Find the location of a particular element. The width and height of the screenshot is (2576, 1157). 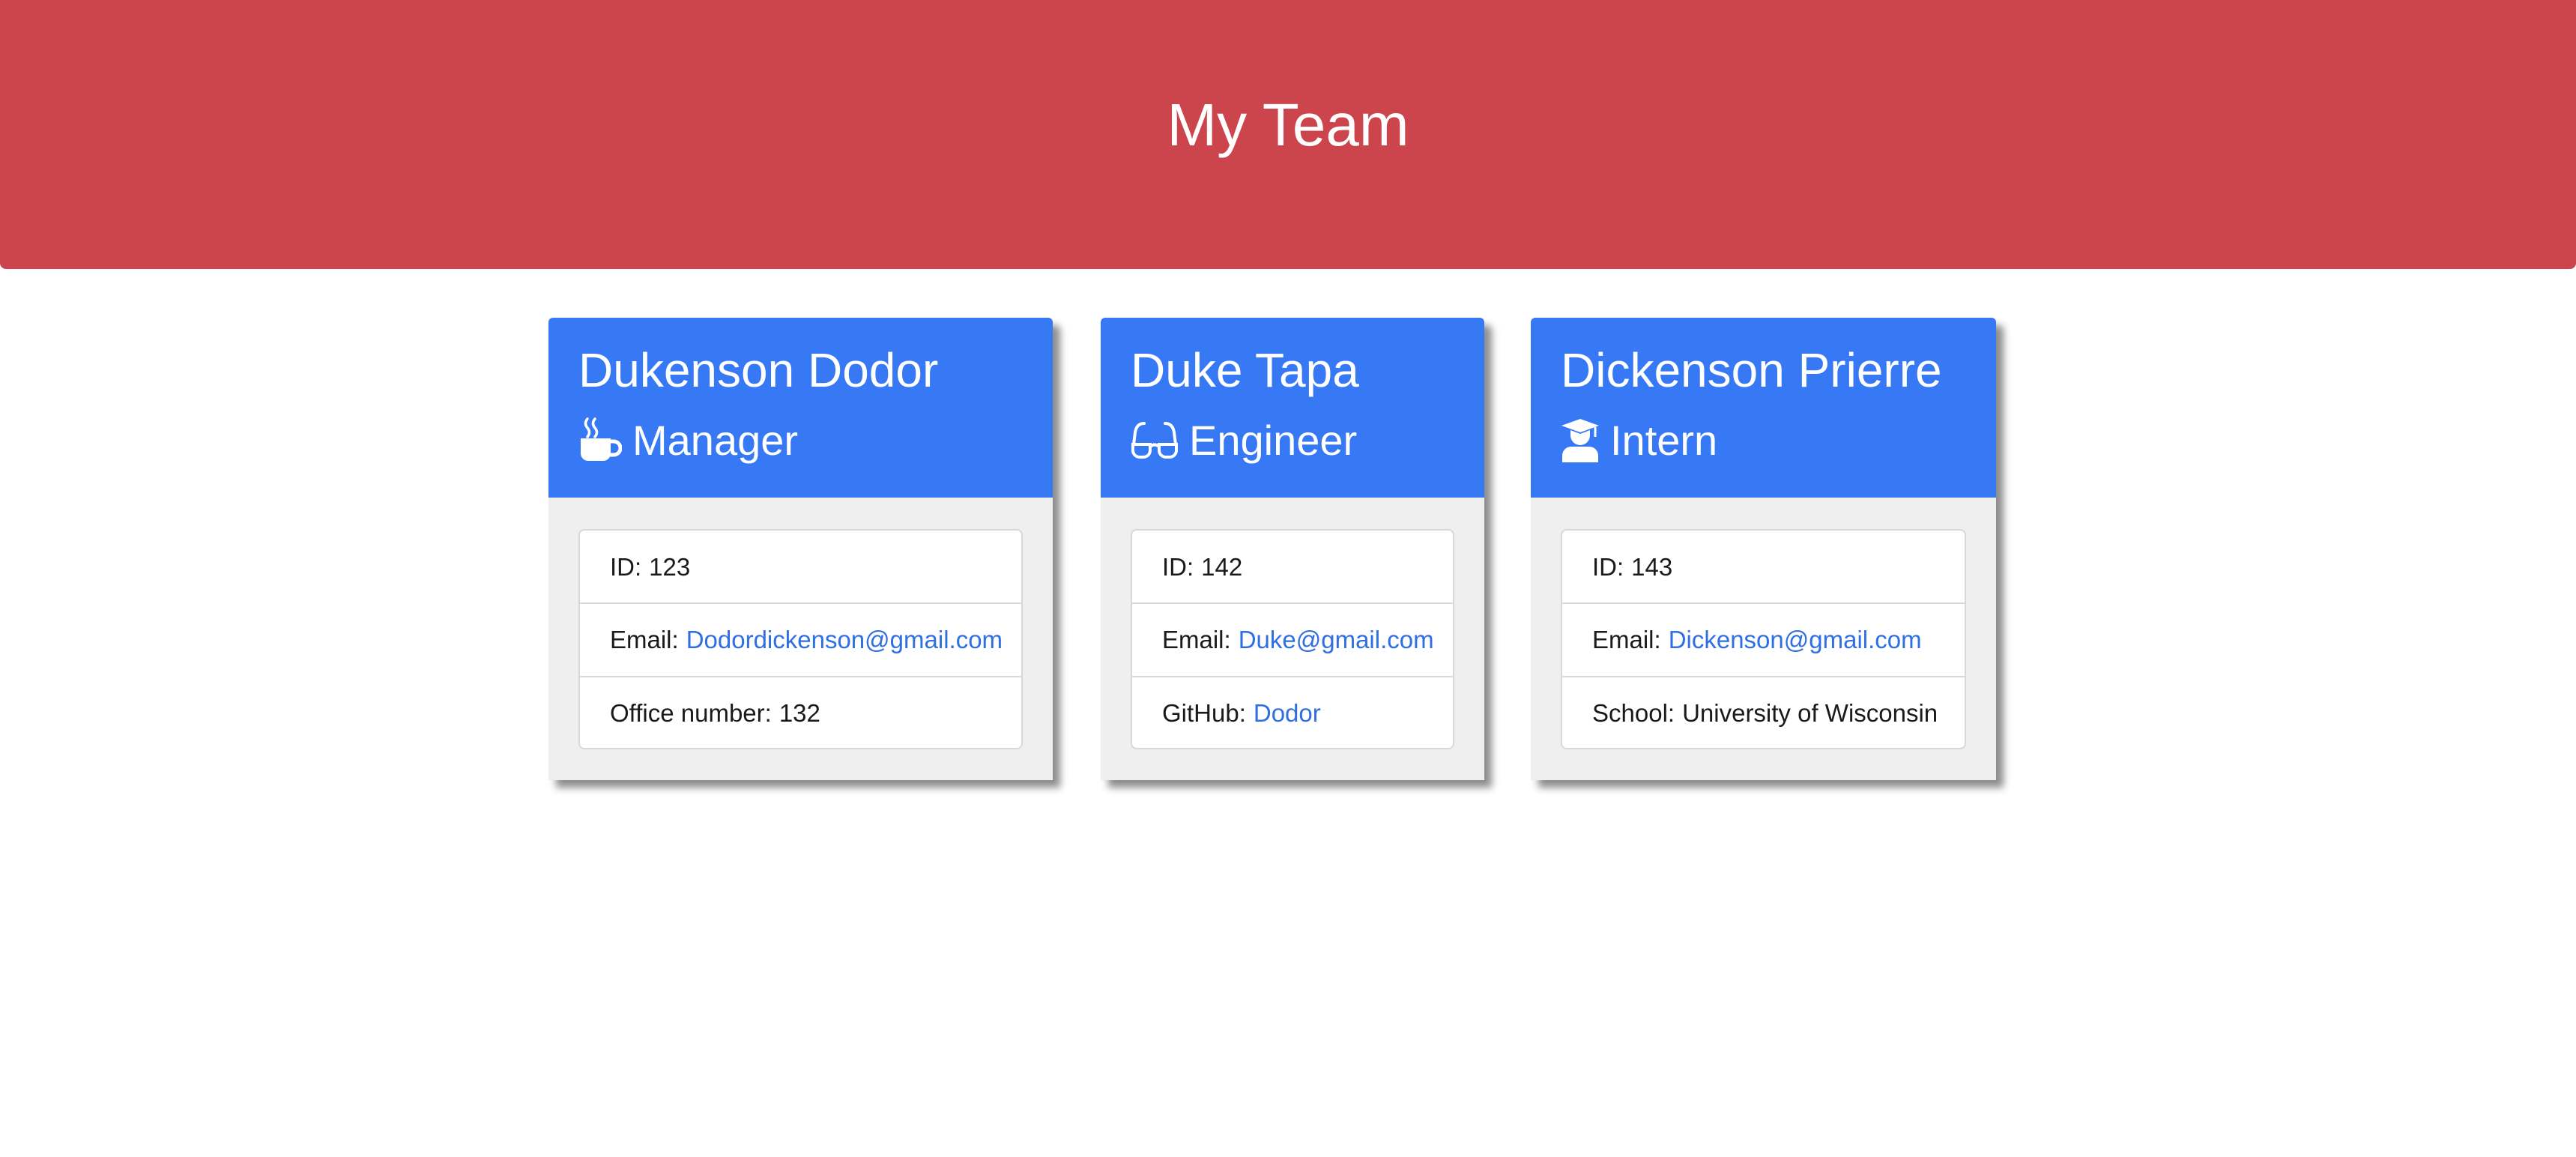

github-label: GitHub: is located at coordinates (1204, 713).